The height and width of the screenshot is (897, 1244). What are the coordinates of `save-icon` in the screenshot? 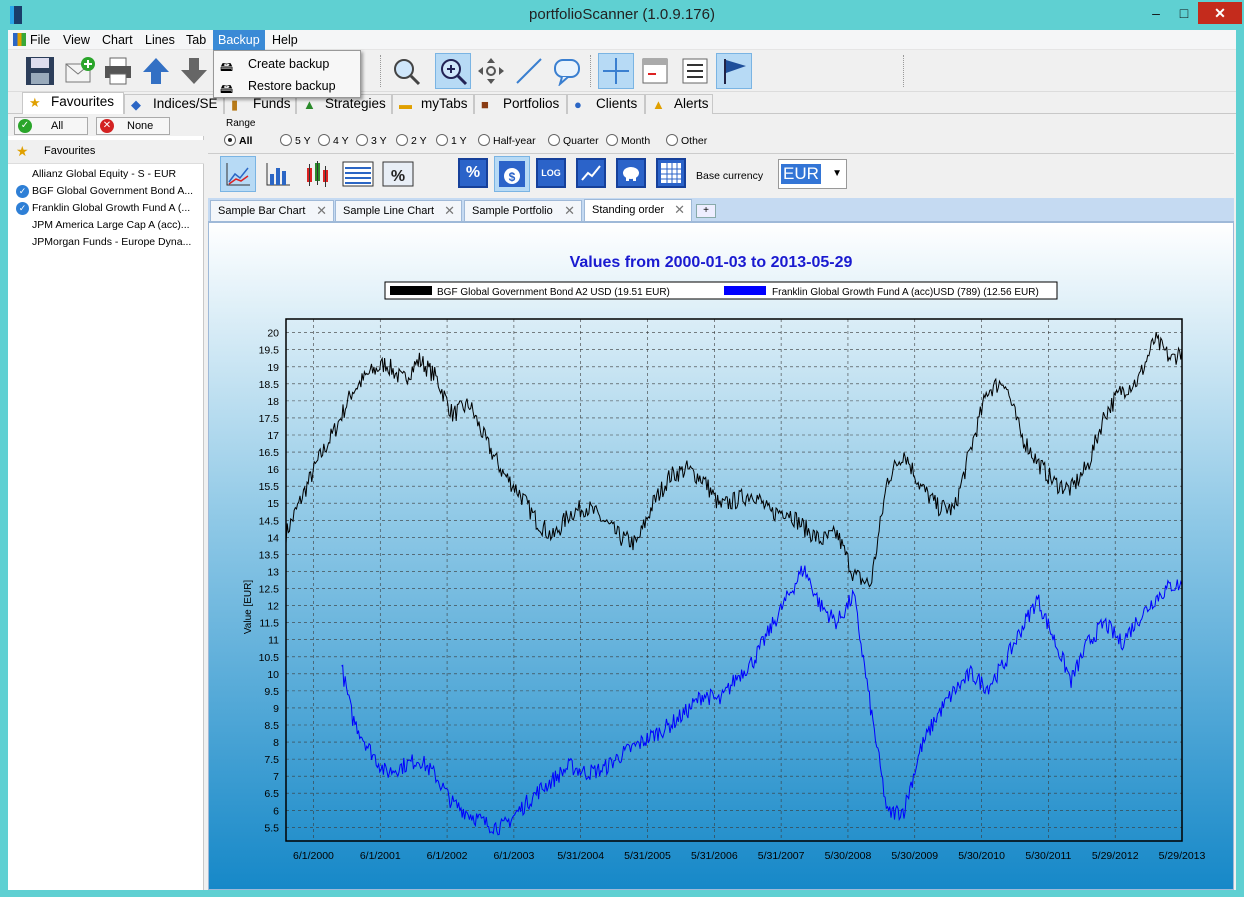 It's located at (40, 71).